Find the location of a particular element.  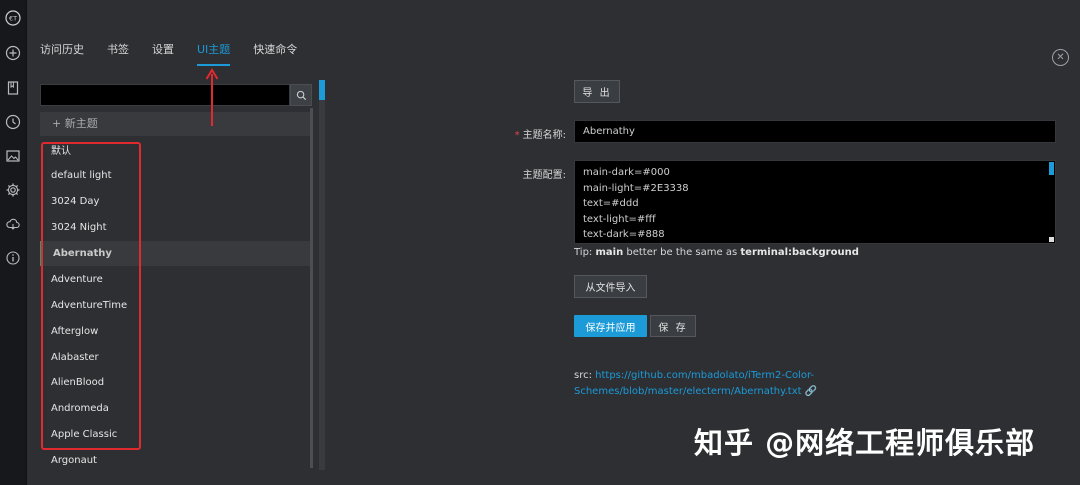

theme-item-afterglow: Afterglow is located at coordinates (176, 331).